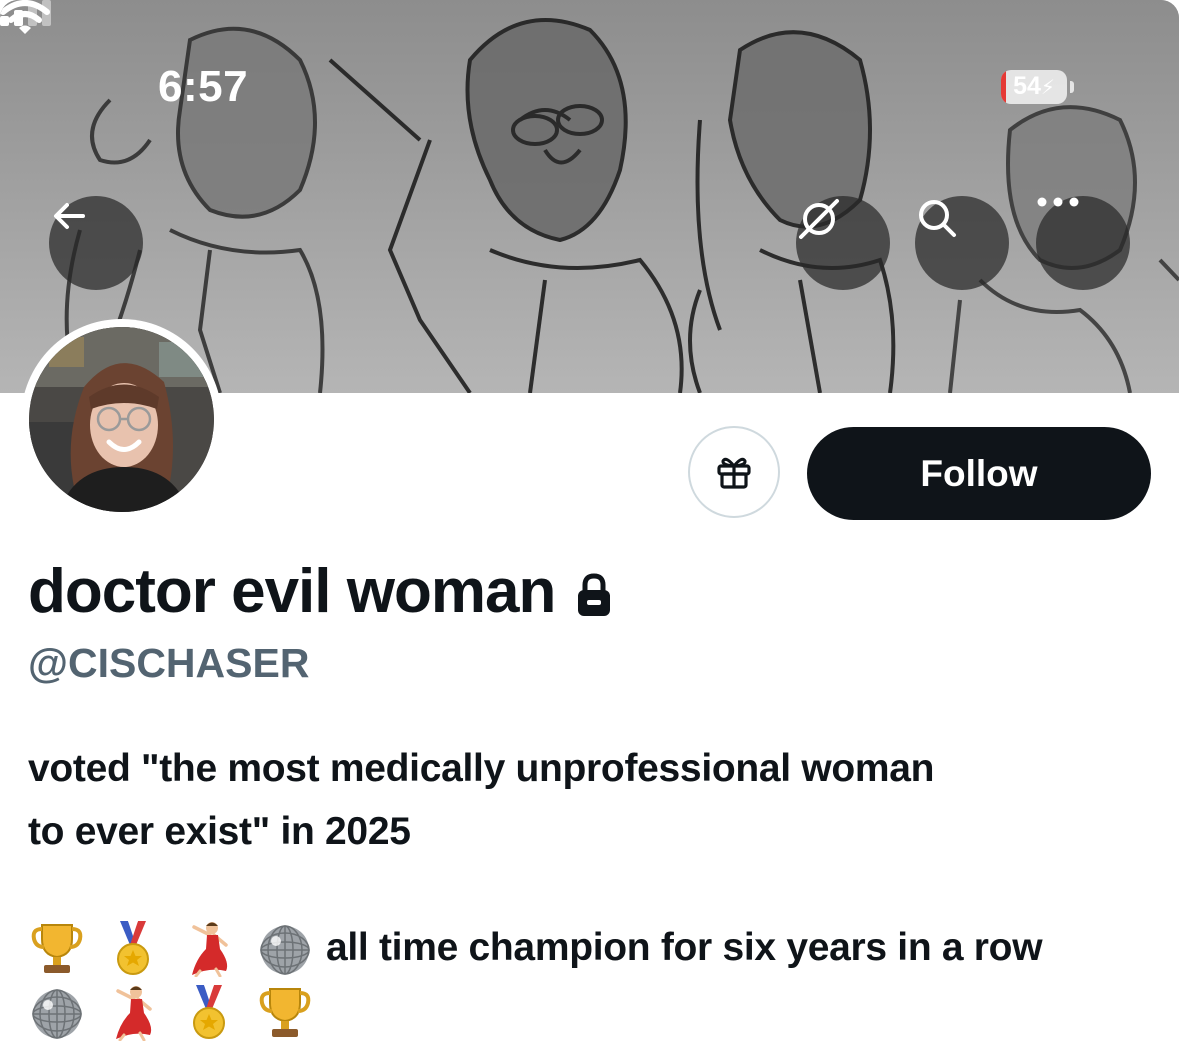 The height and width of the screenshot is (1054, 1179). I want to click on gift-button, so click(734, 472).